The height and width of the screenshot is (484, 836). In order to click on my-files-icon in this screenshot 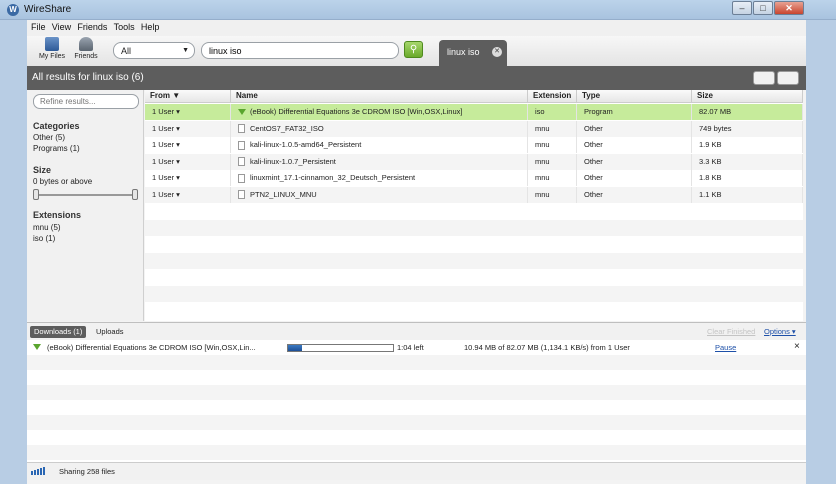, I will do `click(52, 44)`.